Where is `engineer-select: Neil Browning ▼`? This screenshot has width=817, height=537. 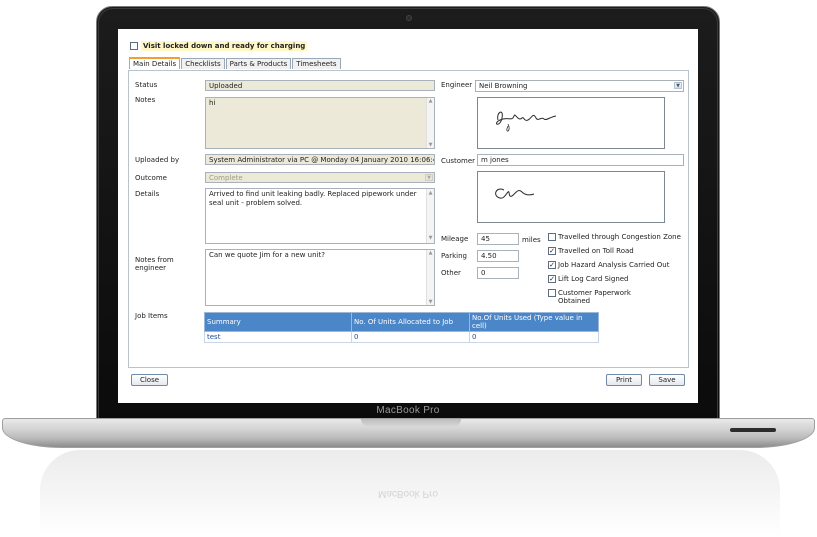
engineer-select: Neil Browning ▼ is located at coordinates (579, 86).